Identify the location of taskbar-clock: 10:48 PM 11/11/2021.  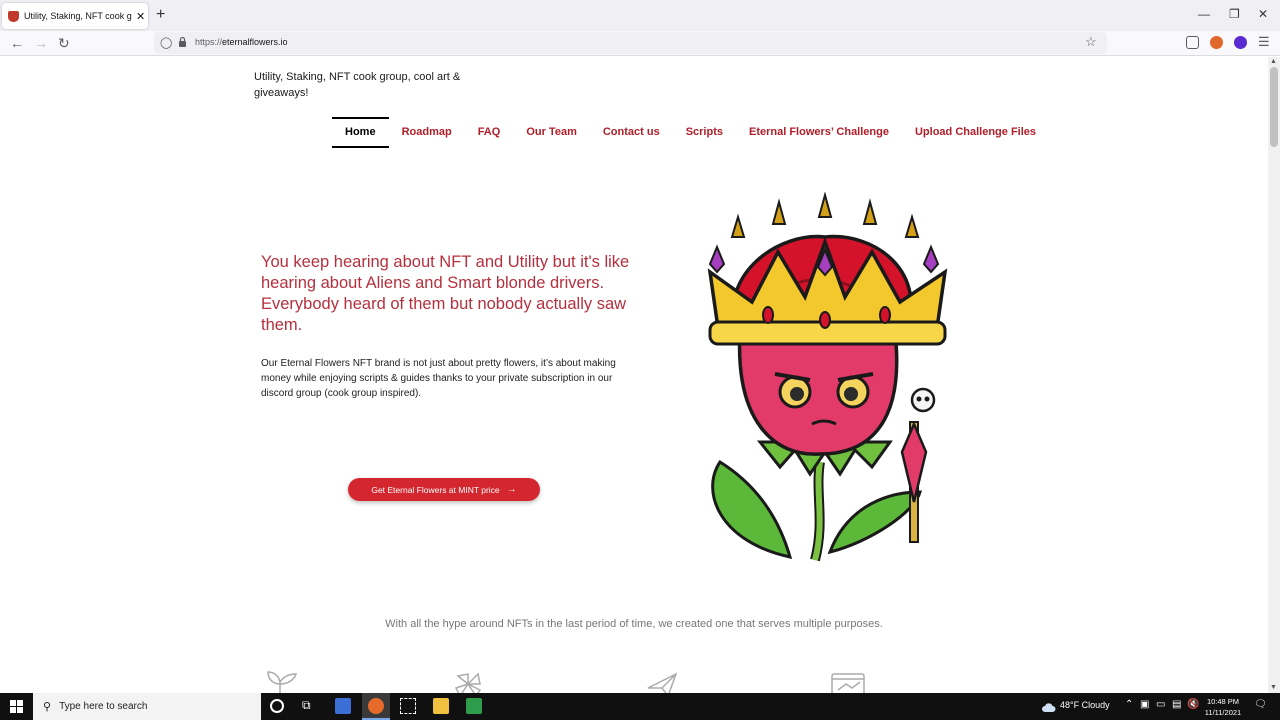
(1223, 707).